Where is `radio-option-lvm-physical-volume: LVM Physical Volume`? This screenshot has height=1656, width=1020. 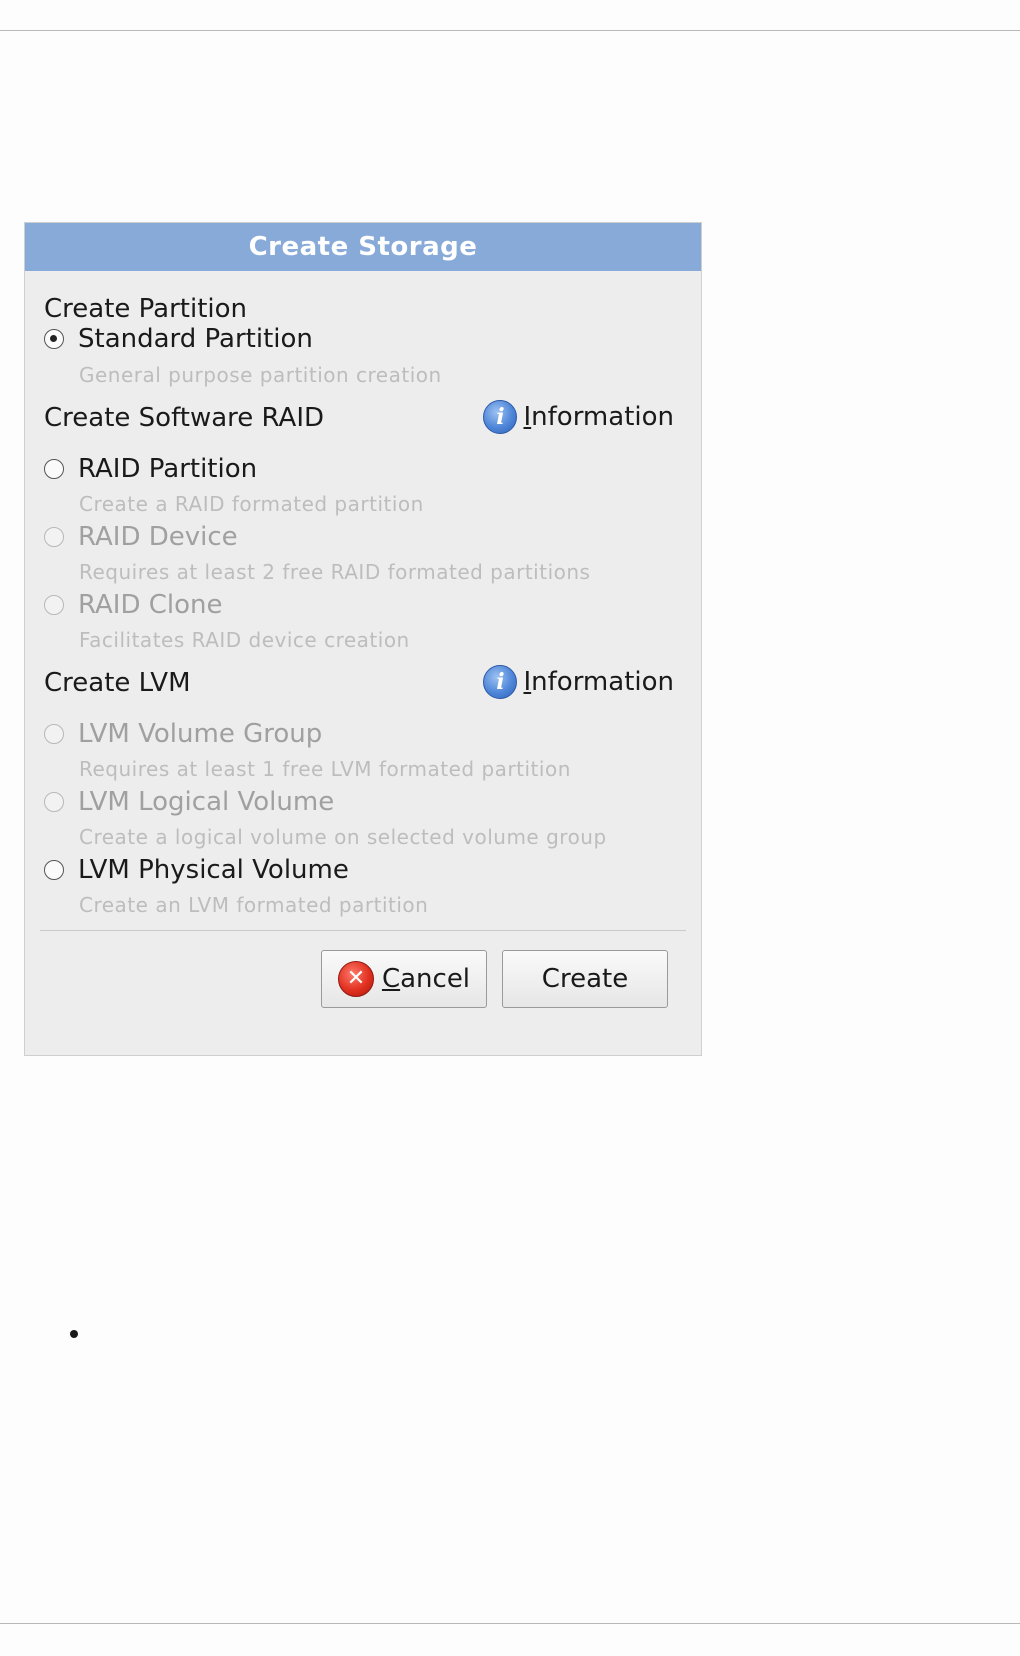
radio-option-lvm-physical-volume: LVM Physical Volume is located at coordinates (196, 870).